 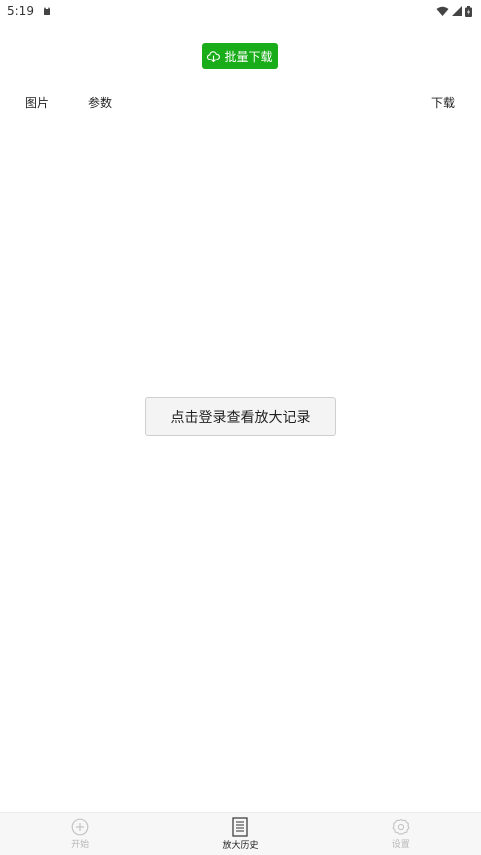 I want to click on status-left: 5:19, so click(x=29, y=11).